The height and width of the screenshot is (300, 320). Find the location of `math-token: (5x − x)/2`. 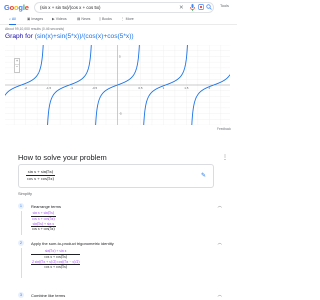

math-token: (5x − x)/2 is located at coordinates (71, 261).